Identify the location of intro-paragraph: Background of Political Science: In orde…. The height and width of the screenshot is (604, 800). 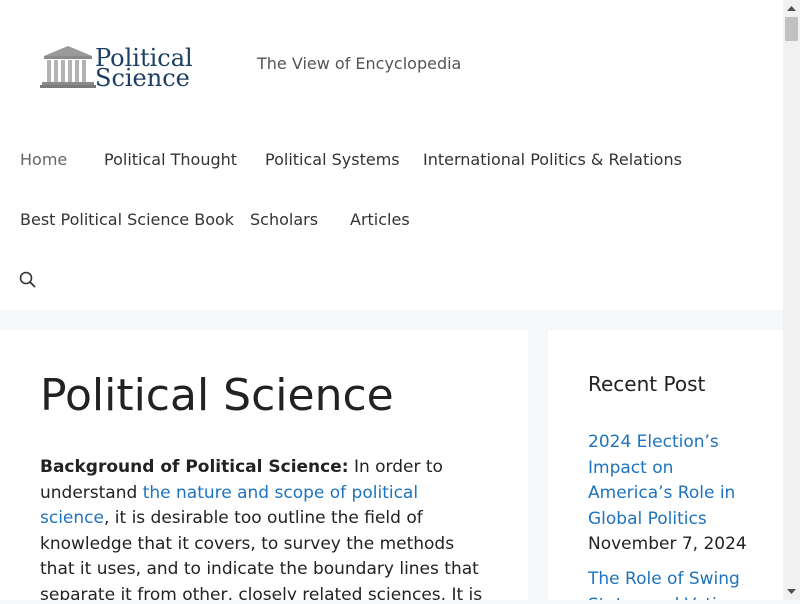
(266, 527).